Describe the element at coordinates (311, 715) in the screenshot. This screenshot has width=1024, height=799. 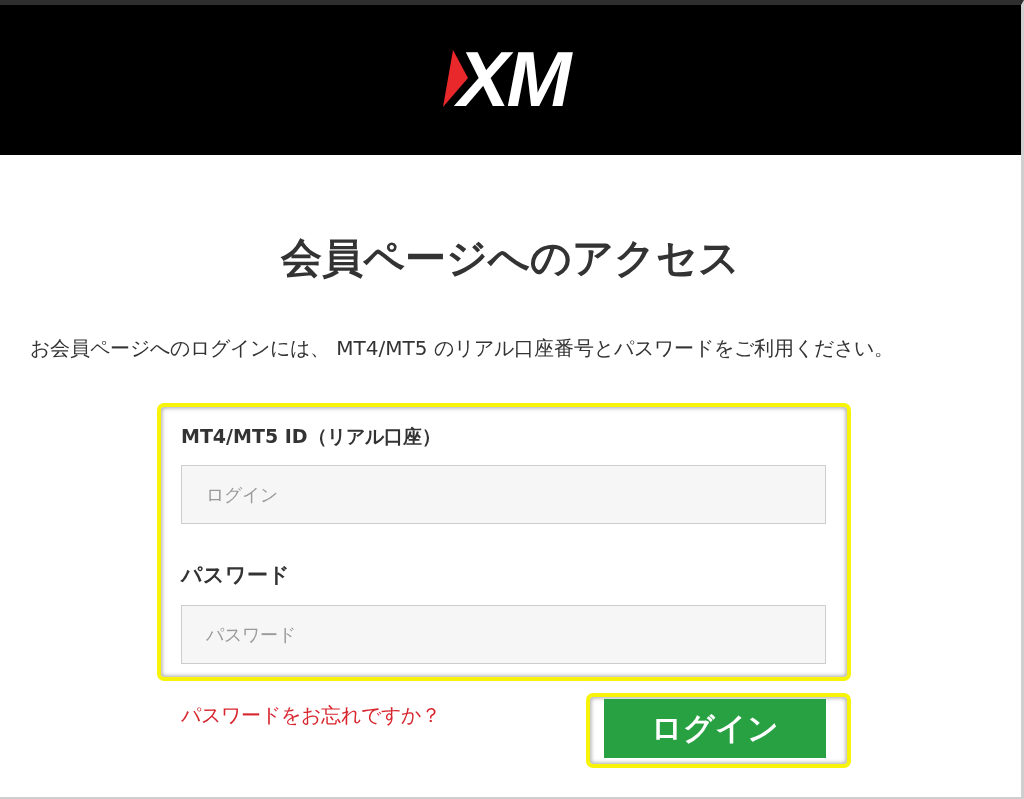
I see `forgot-password-link: パスワードをお忘れですか？` at that location.